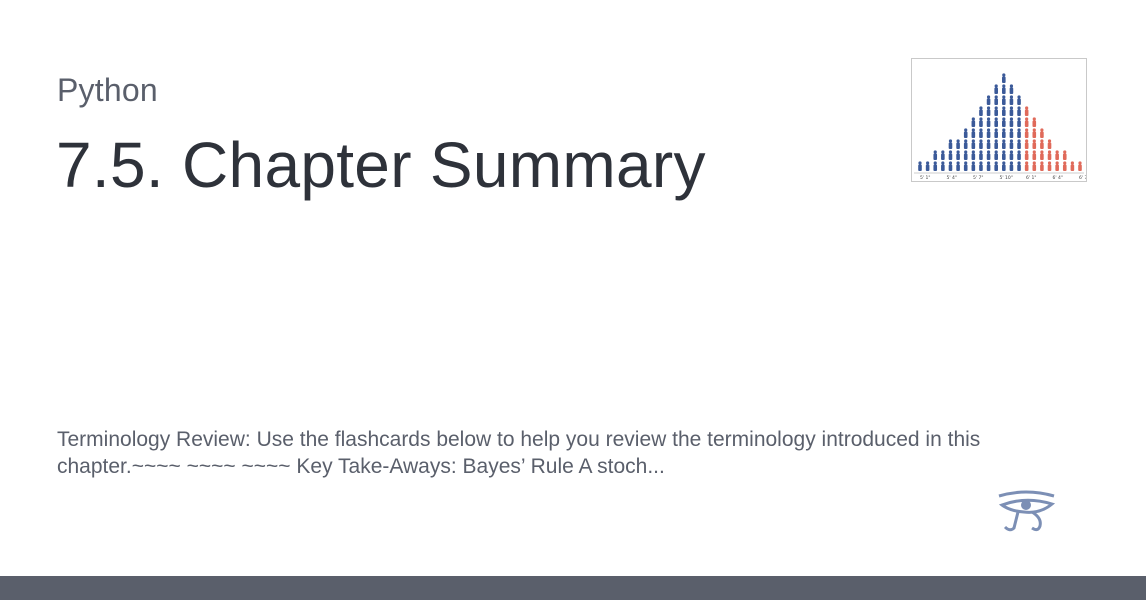 The width and height of the screenshot is (1146, 600). I want to click on tick-label: 6' 1", so click(1031, 178).